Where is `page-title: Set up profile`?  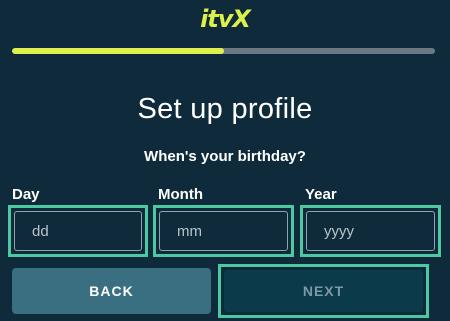
page-title: Set up profile is located at coordinates (225, 109).